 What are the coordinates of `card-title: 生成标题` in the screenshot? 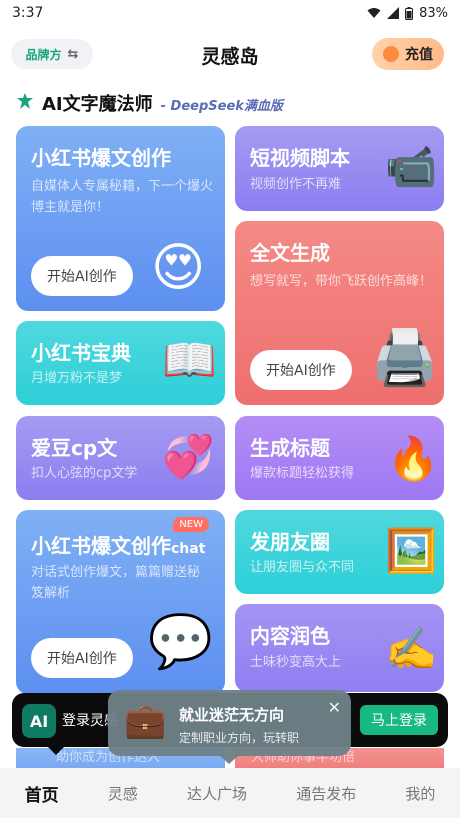 It's located at (290, 448).